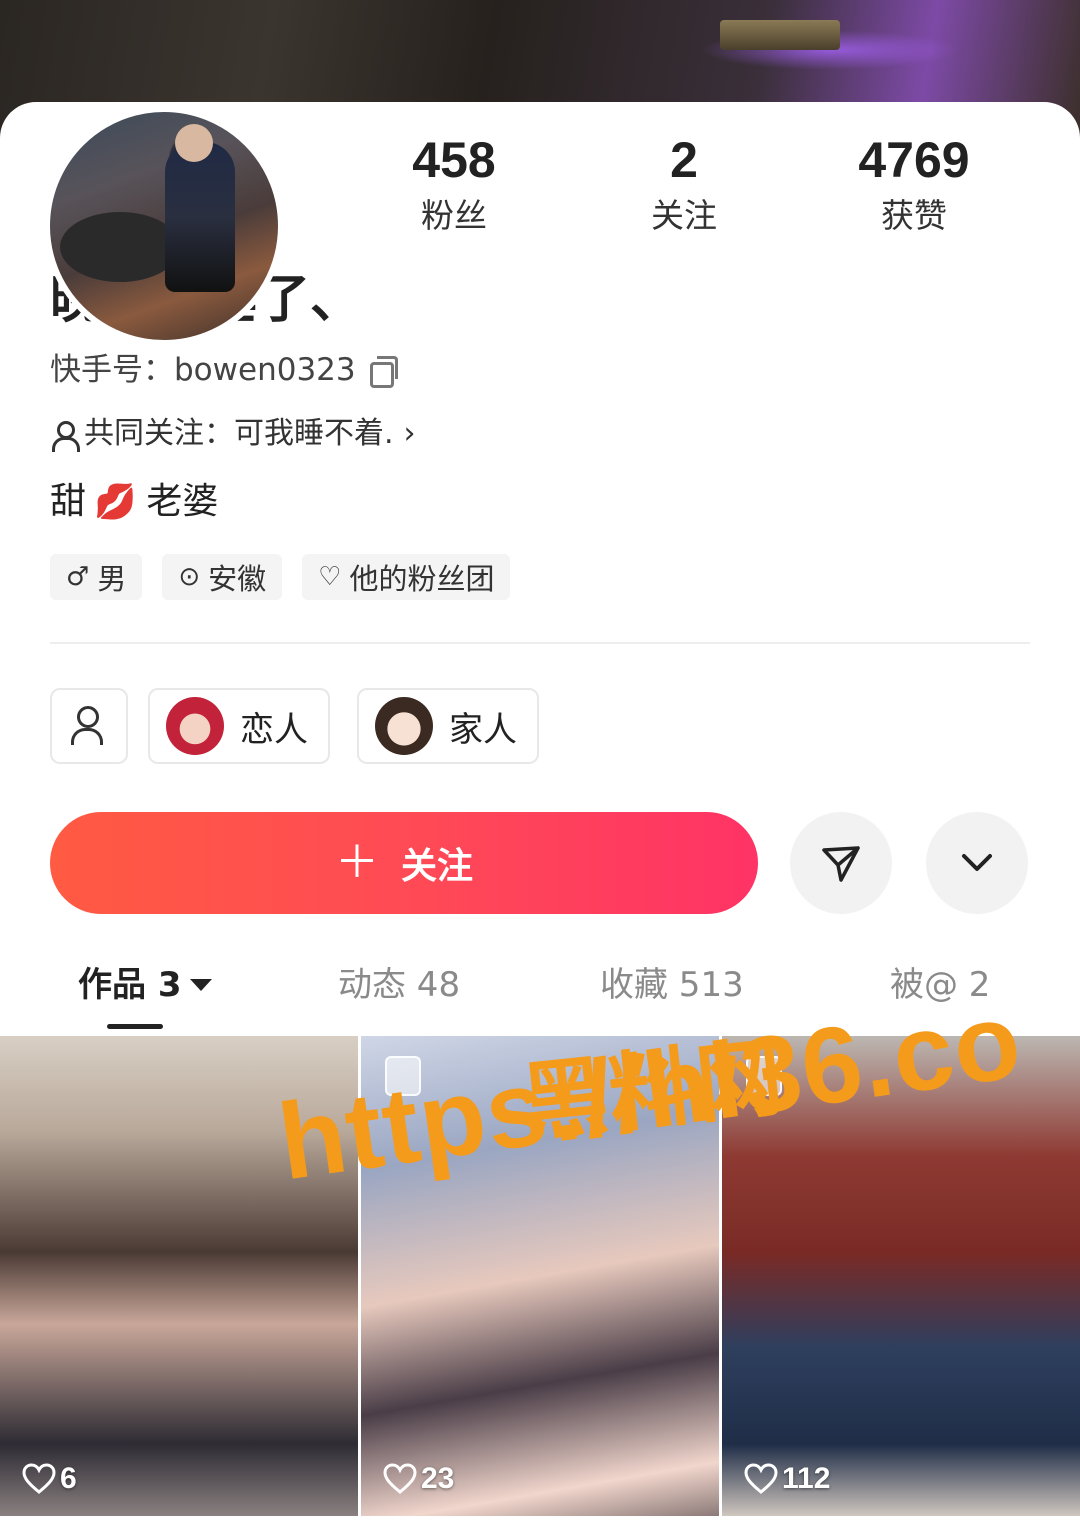  I want to click on stat-fans: 458 粉丝, so click(454, 184).